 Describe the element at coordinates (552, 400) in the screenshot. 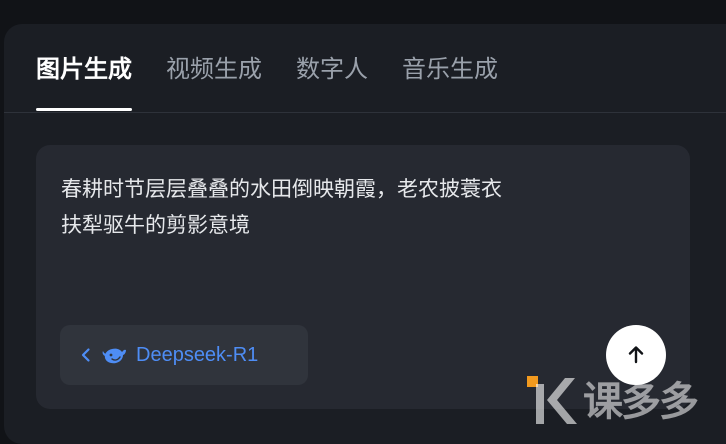

I see `watermark-logo-icon` at that location.